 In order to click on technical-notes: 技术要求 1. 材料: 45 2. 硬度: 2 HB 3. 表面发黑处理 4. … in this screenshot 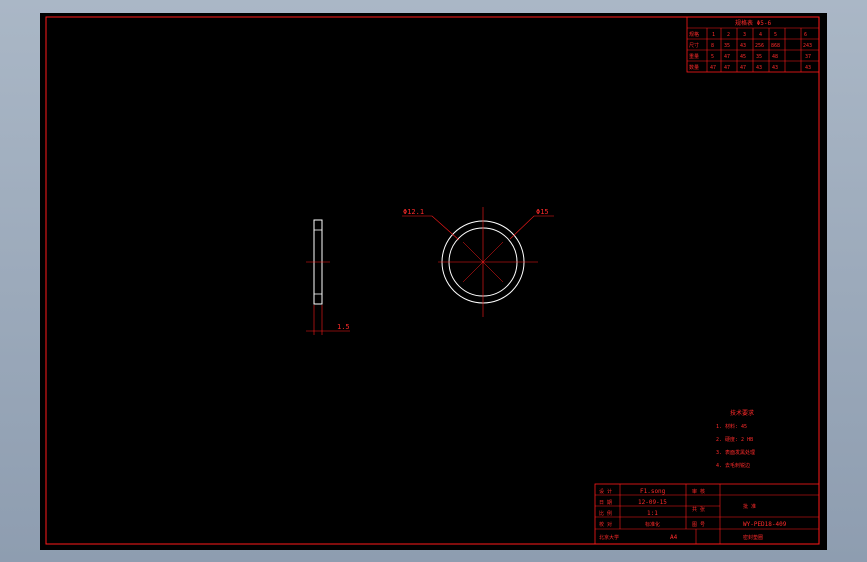, I will do `click(735, 439)`.